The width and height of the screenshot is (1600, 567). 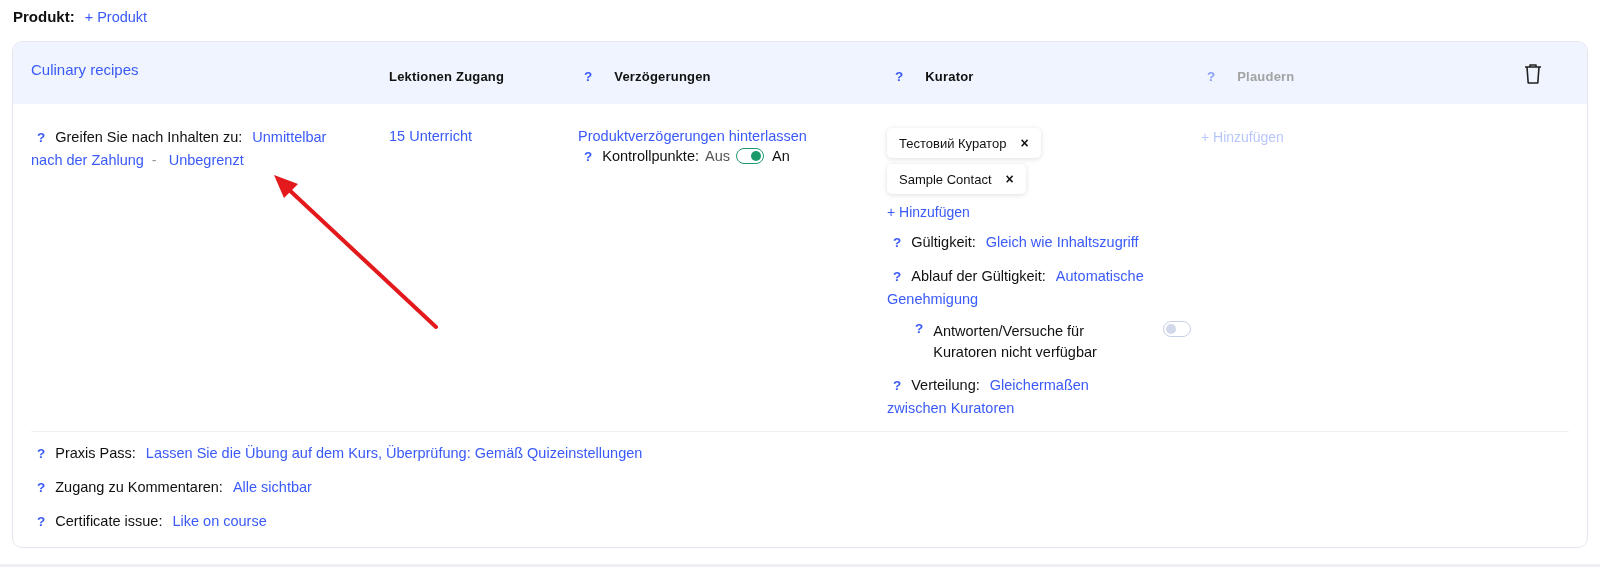 What do you see at coordinates (650, 156) in the screenshot?
I see `checkpoints-label: Kontrollpunkte:` at bounding box center [650, 156].